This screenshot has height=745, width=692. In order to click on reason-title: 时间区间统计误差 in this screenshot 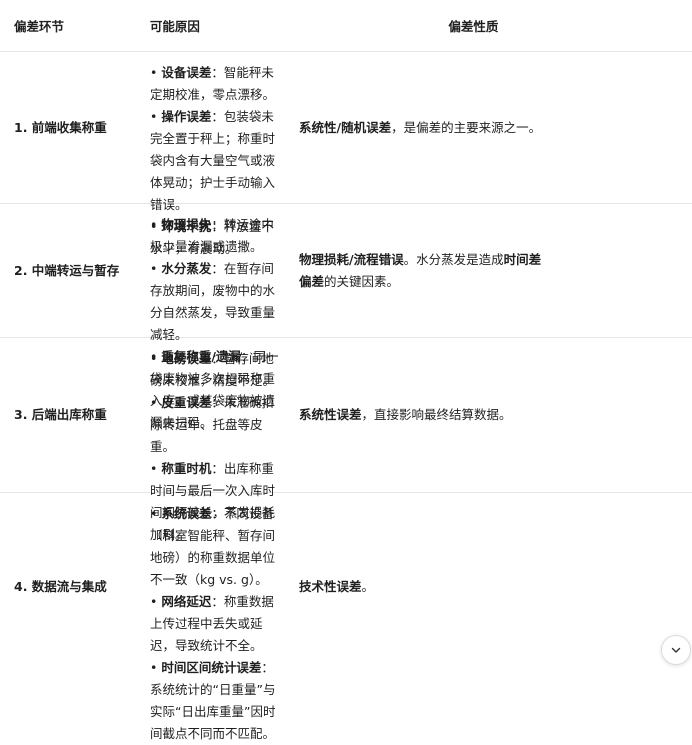, I will do `click(211, 667)`.